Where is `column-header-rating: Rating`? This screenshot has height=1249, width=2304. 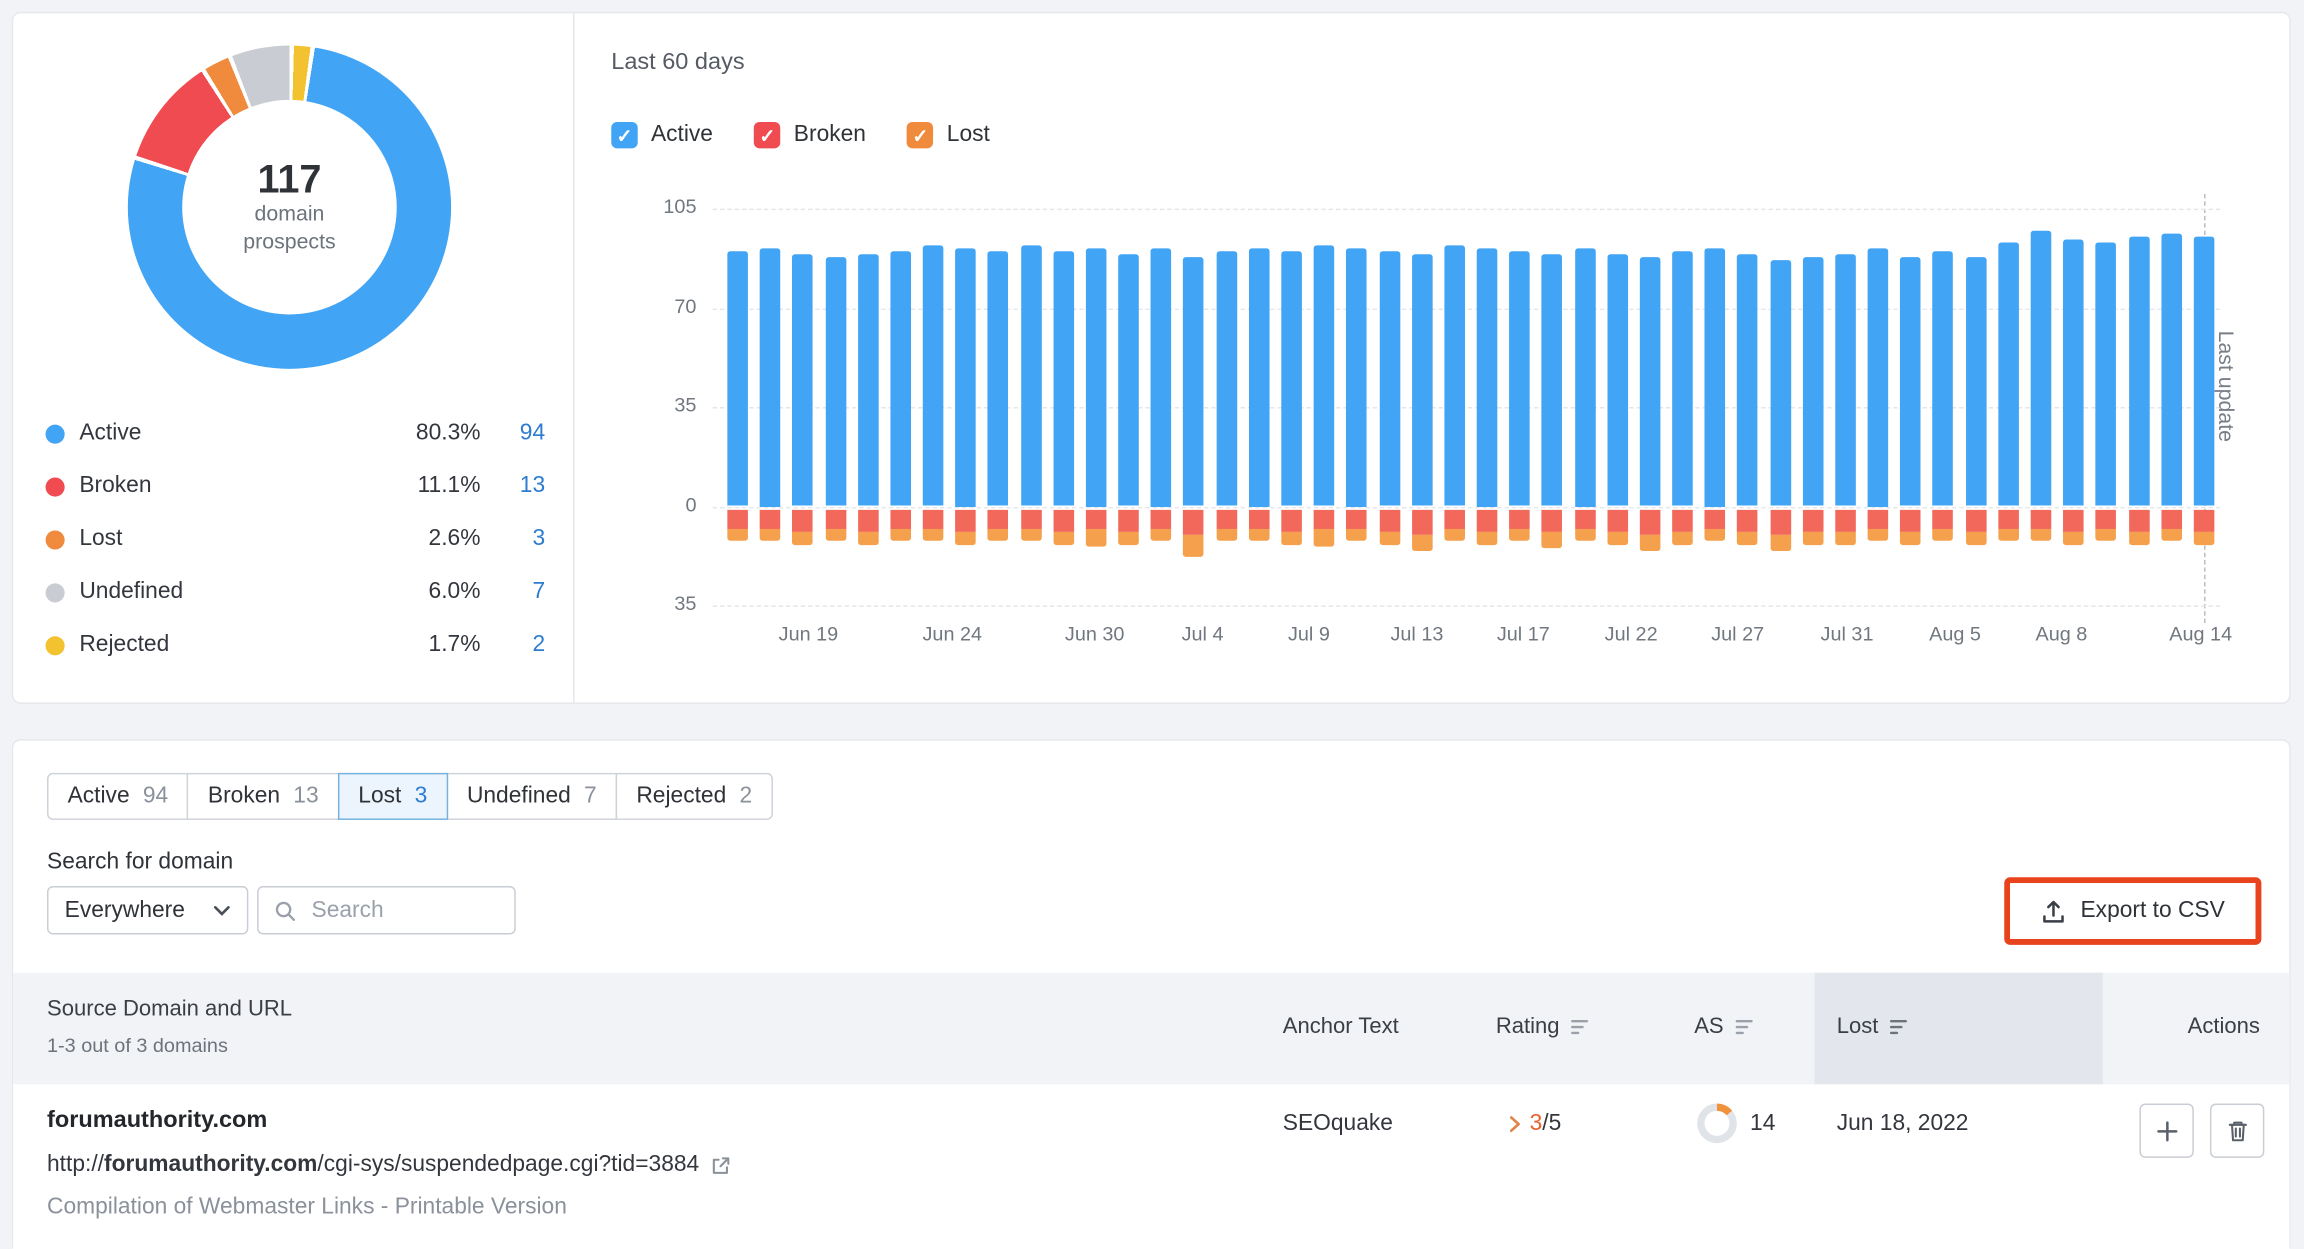 column-header-rating: Rating is located at coordinates (1543, 1026).